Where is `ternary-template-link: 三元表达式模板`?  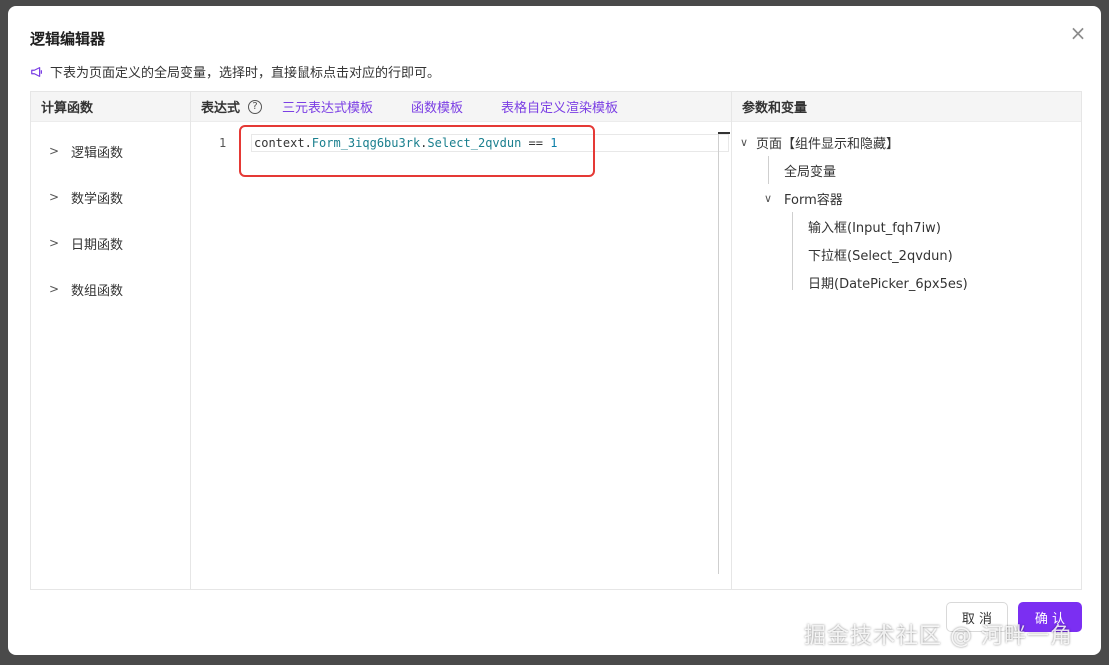 ternary-template-link: 三元表达式模板 is located at coordinates (327, 106).